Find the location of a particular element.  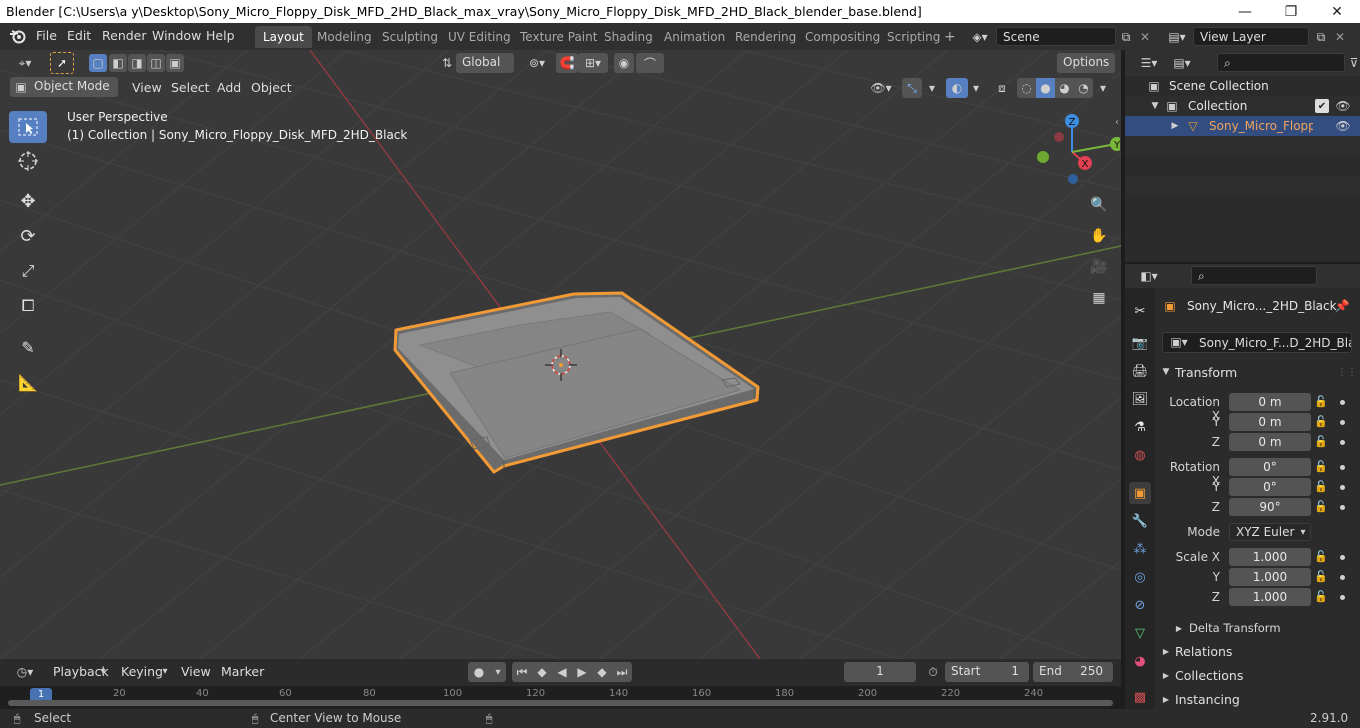

select-mode-subtract-icon: ◨ is located at coordinates (137, 63).